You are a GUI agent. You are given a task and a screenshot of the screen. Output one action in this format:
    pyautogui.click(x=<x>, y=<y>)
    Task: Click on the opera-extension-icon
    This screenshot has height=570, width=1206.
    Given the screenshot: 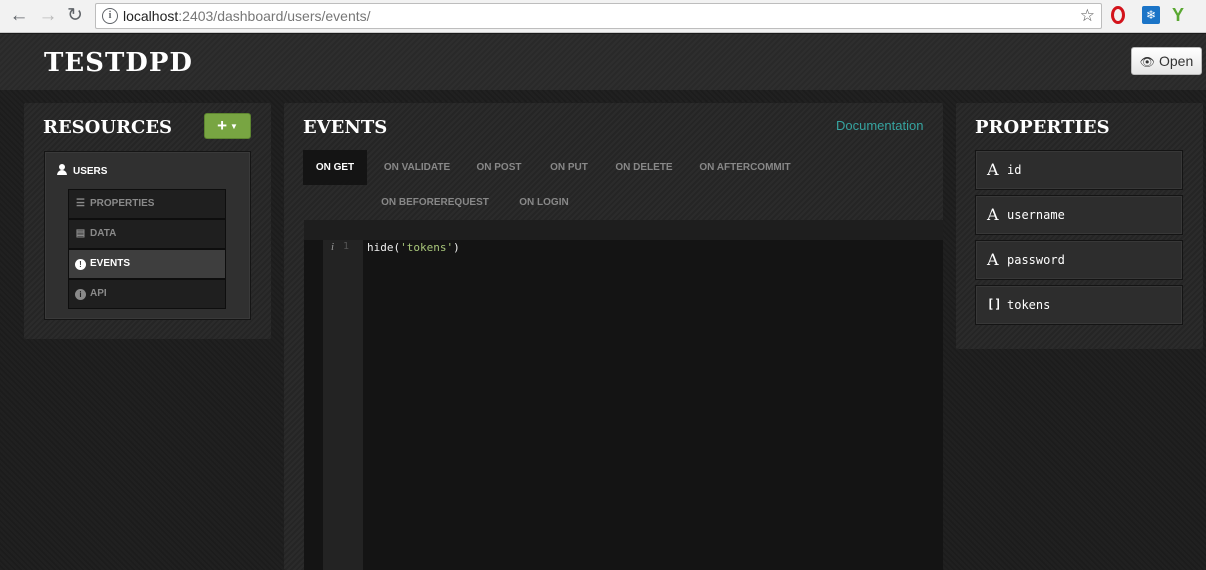 What is the action you would take?
    pyautogui.click(x=1118, y=15)
    